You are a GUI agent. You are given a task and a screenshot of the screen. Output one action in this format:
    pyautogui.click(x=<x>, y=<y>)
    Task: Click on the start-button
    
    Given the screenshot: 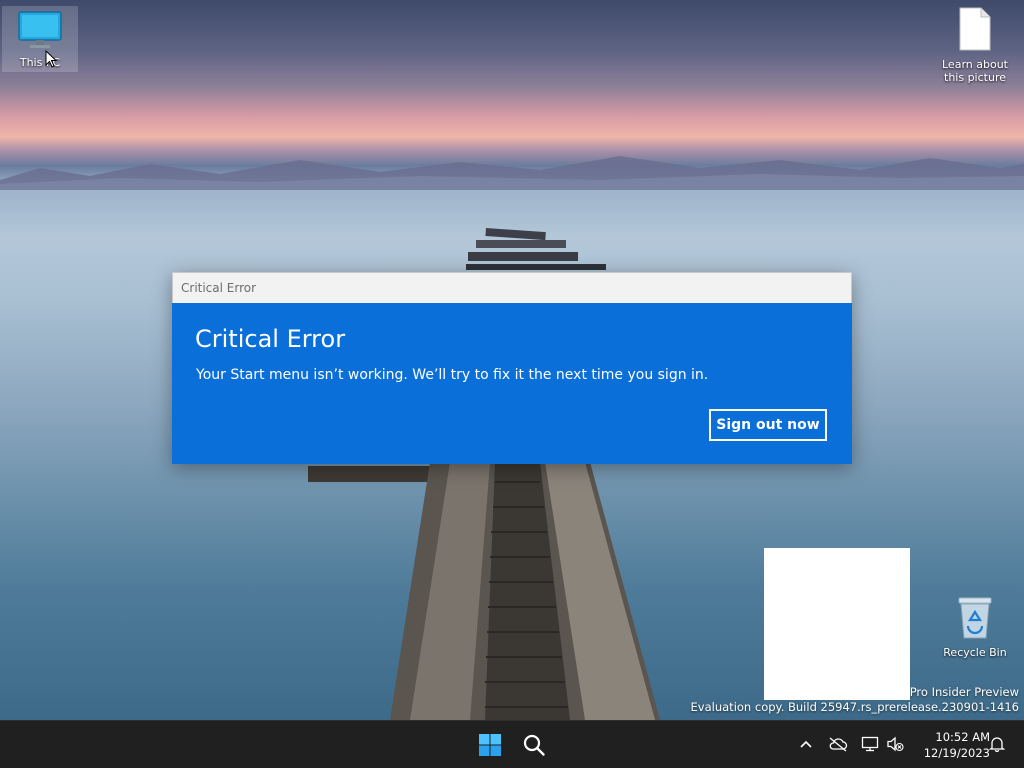 What is the action you would take?
    pyautogui.click(x=490, y=745)
    